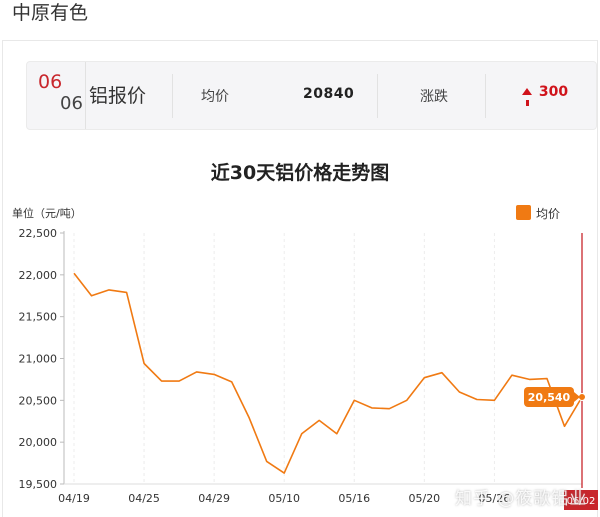 The height and width of the screenshot is (517, 600). Describe the element at coordinates (284, 498) in the screenshot. I see `x-tick-label: 05/10` at that location.